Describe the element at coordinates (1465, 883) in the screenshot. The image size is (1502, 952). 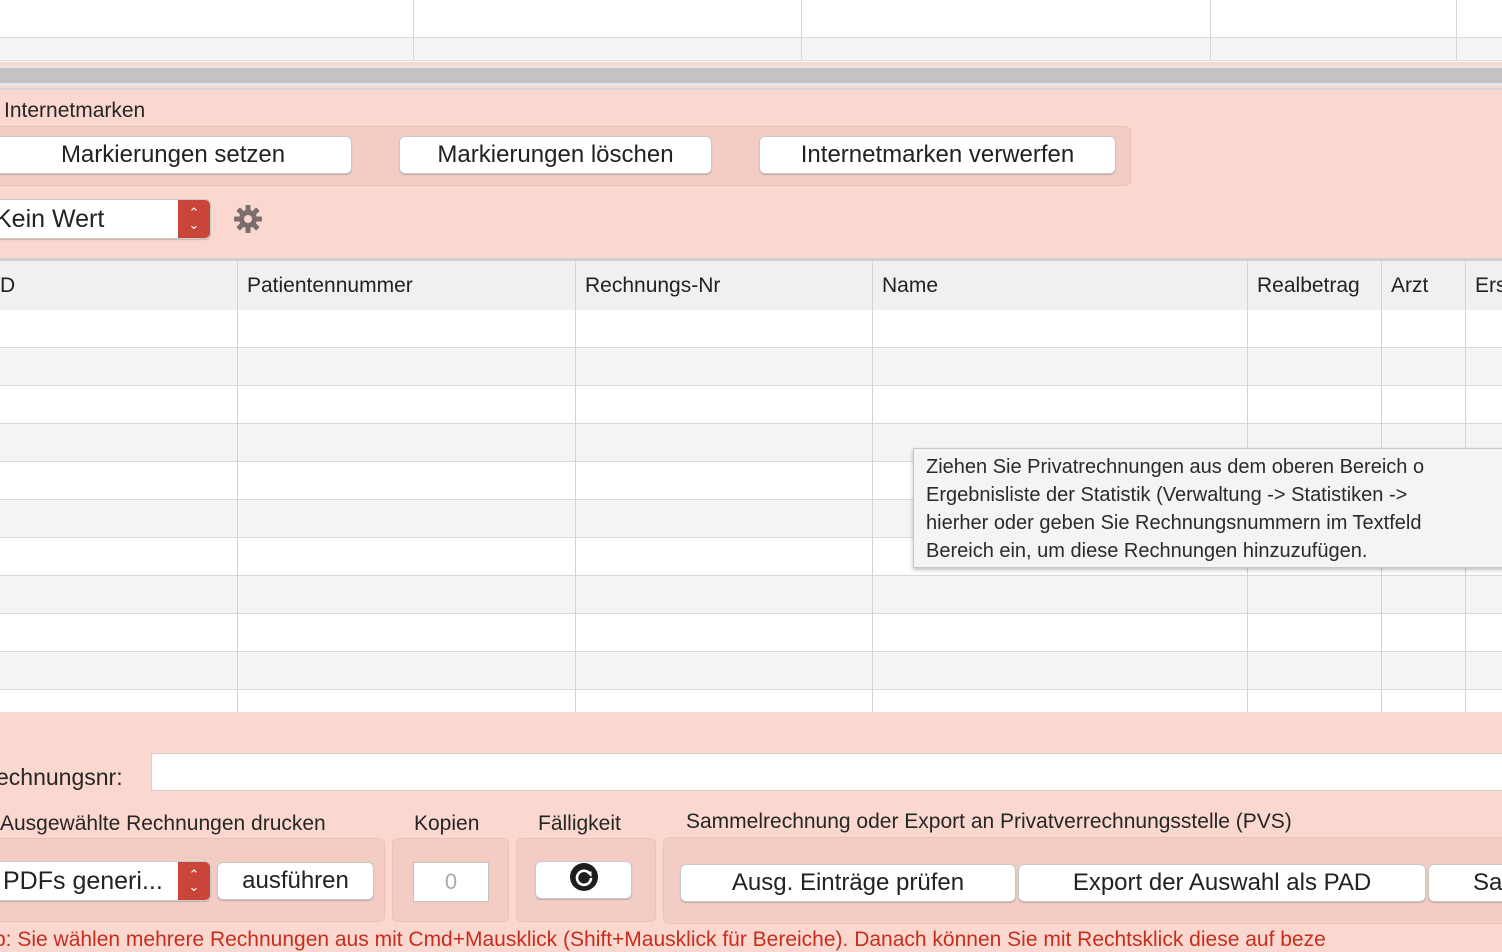
I see `sammelrechnung-button: Sa` at that location.